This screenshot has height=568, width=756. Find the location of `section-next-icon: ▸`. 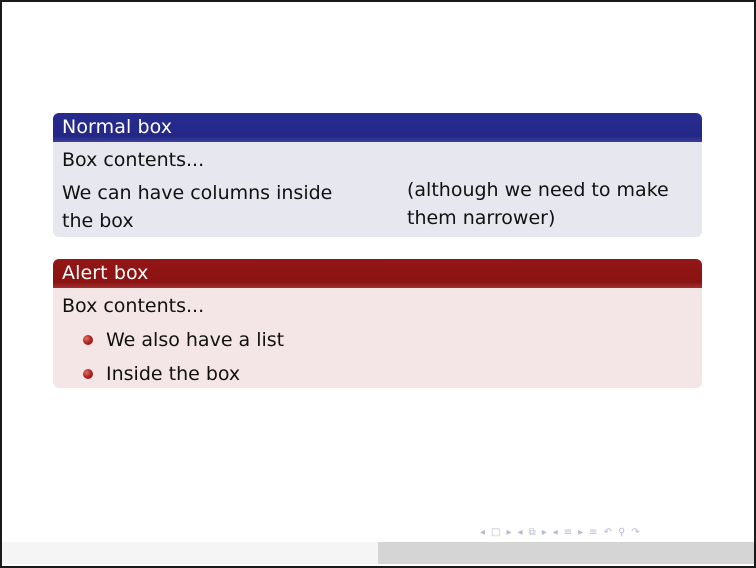

section-next-icon: ▸ is located at coordinates (580, 532).